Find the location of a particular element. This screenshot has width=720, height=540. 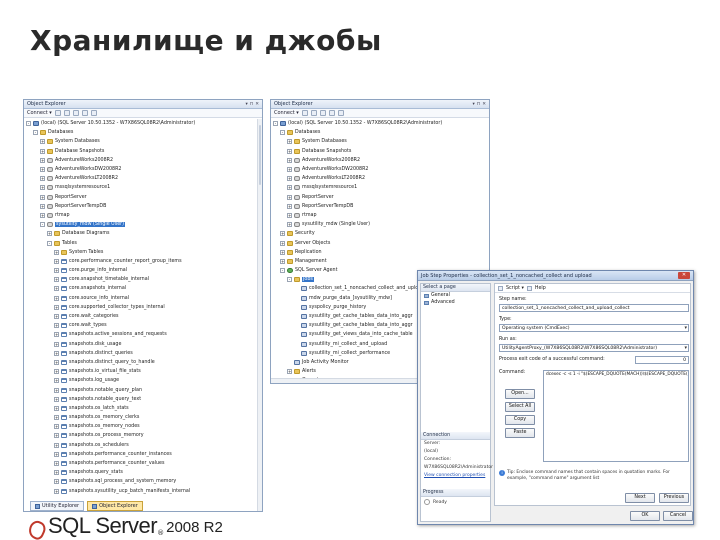

tree-node: + snapshots.performance_counter_instances is located at coordinates (143, 454).